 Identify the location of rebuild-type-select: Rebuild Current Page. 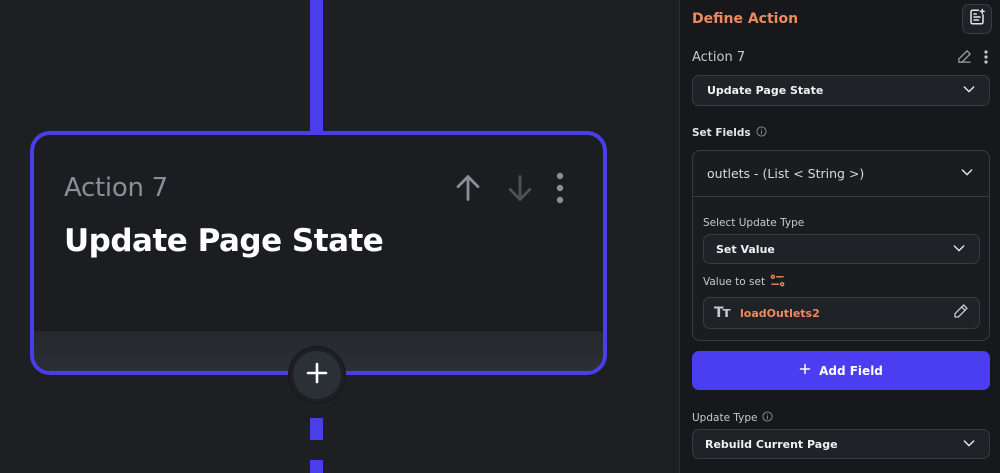
(841, 444).